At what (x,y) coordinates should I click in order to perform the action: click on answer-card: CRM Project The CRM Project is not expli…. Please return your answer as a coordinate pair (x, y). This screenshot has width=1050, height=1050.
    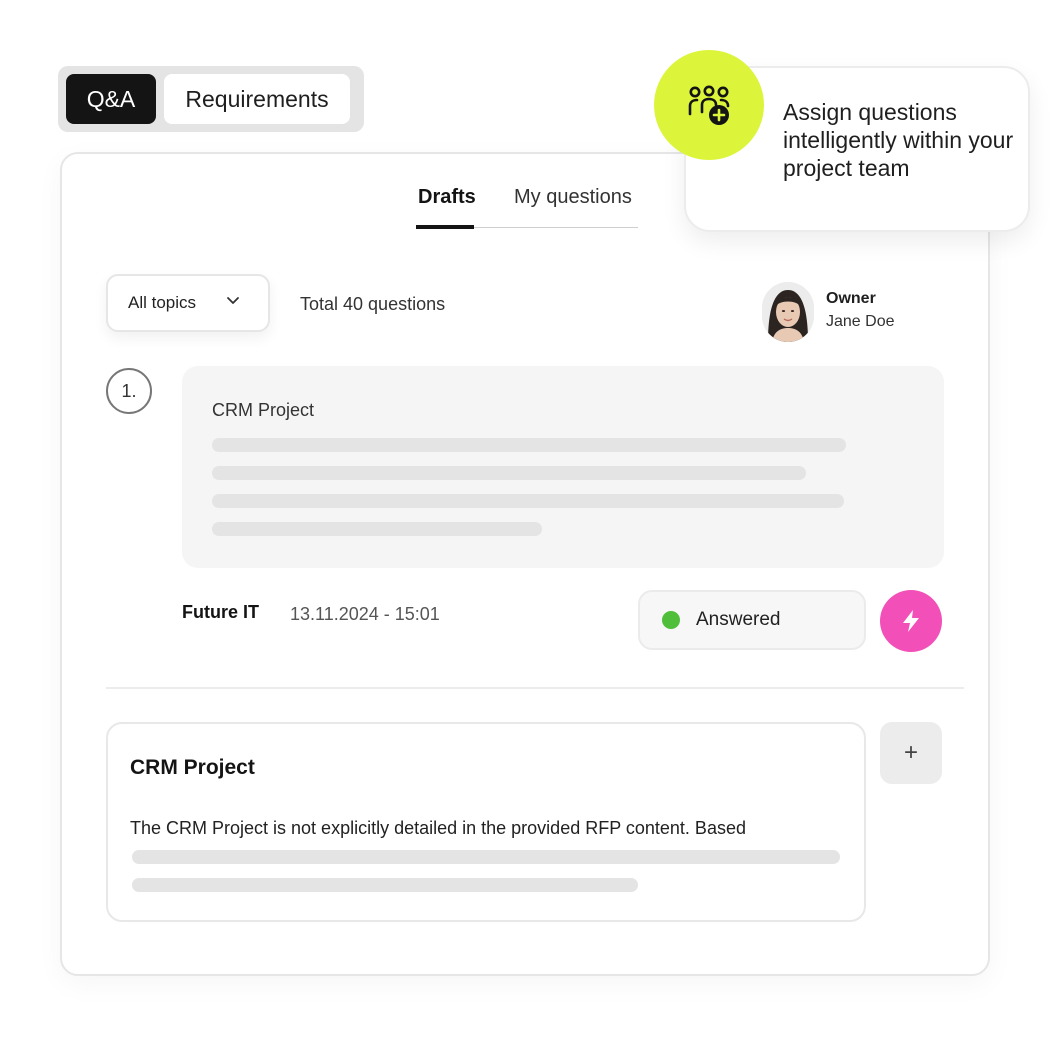
    Looking at the image, I should click on (486, 822).